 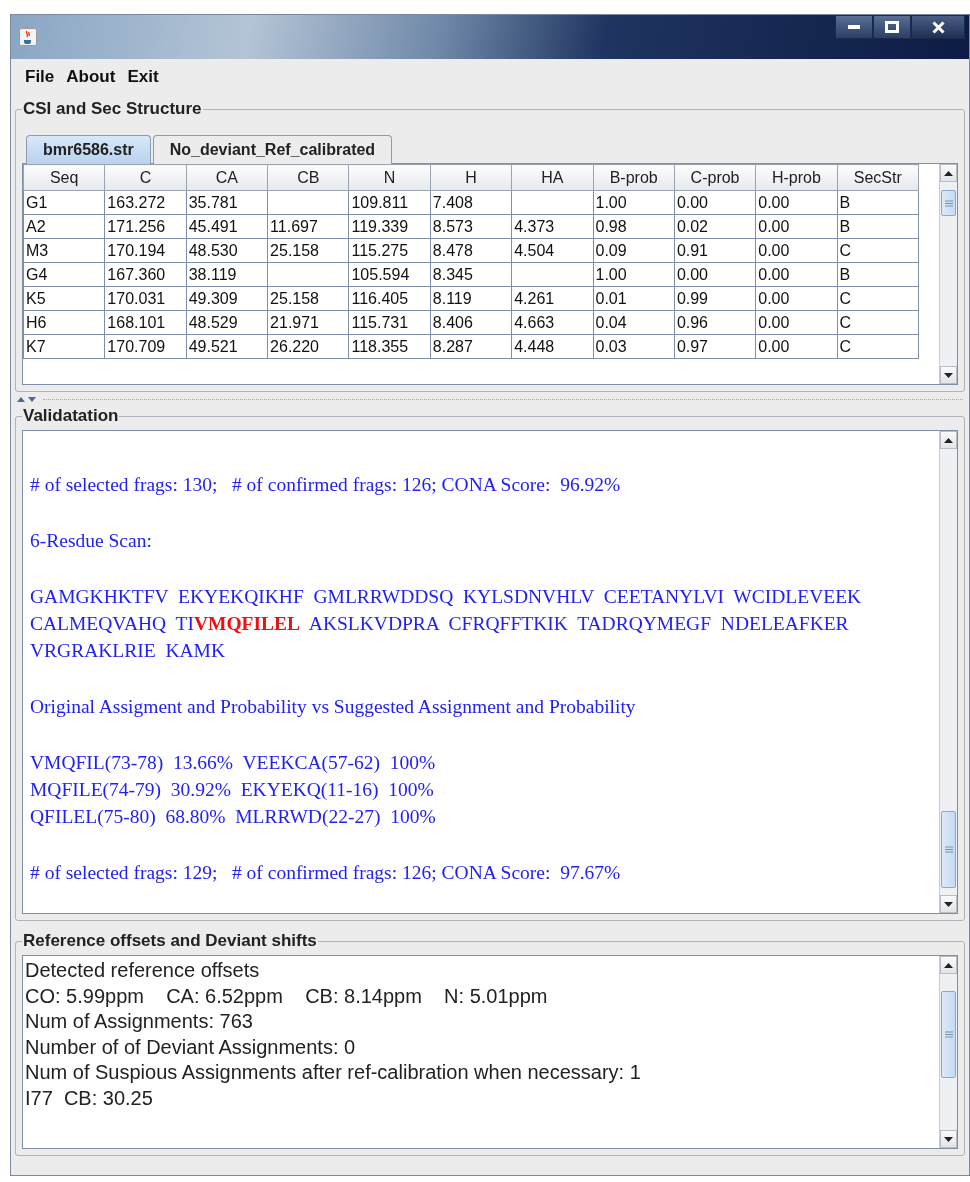 What do you see at coordinates (64, 250) in the screenshot?
I see `table-cell: M3` at bounding box center [64, 250].